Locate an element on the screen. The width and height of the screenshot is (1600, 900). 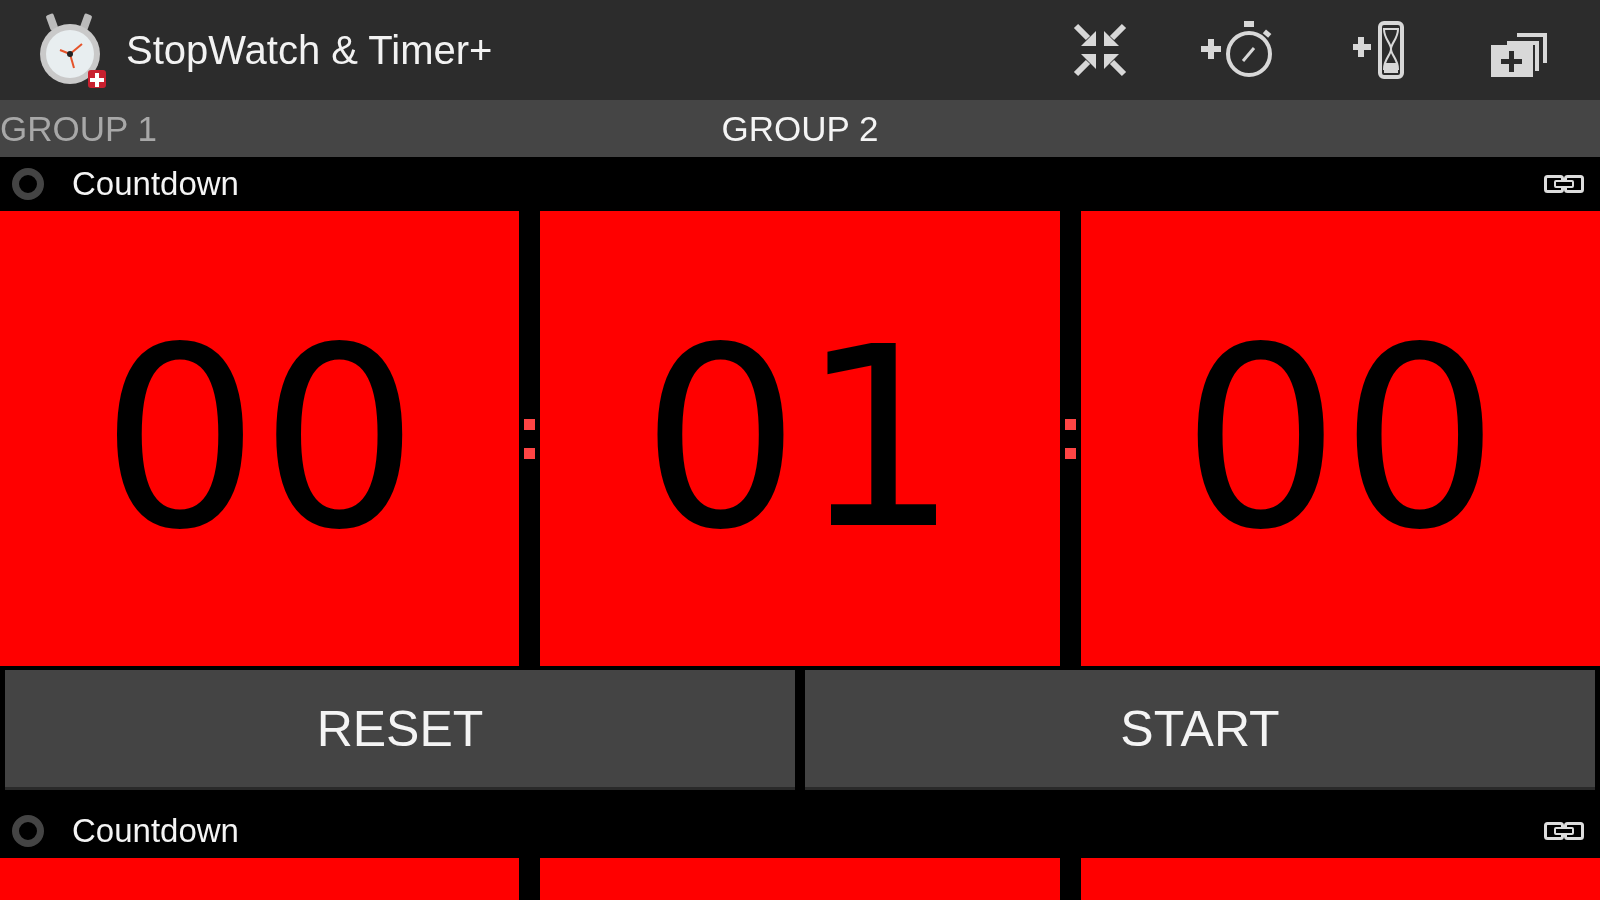
timer-button: RESET is located at coordinates (400, 730).